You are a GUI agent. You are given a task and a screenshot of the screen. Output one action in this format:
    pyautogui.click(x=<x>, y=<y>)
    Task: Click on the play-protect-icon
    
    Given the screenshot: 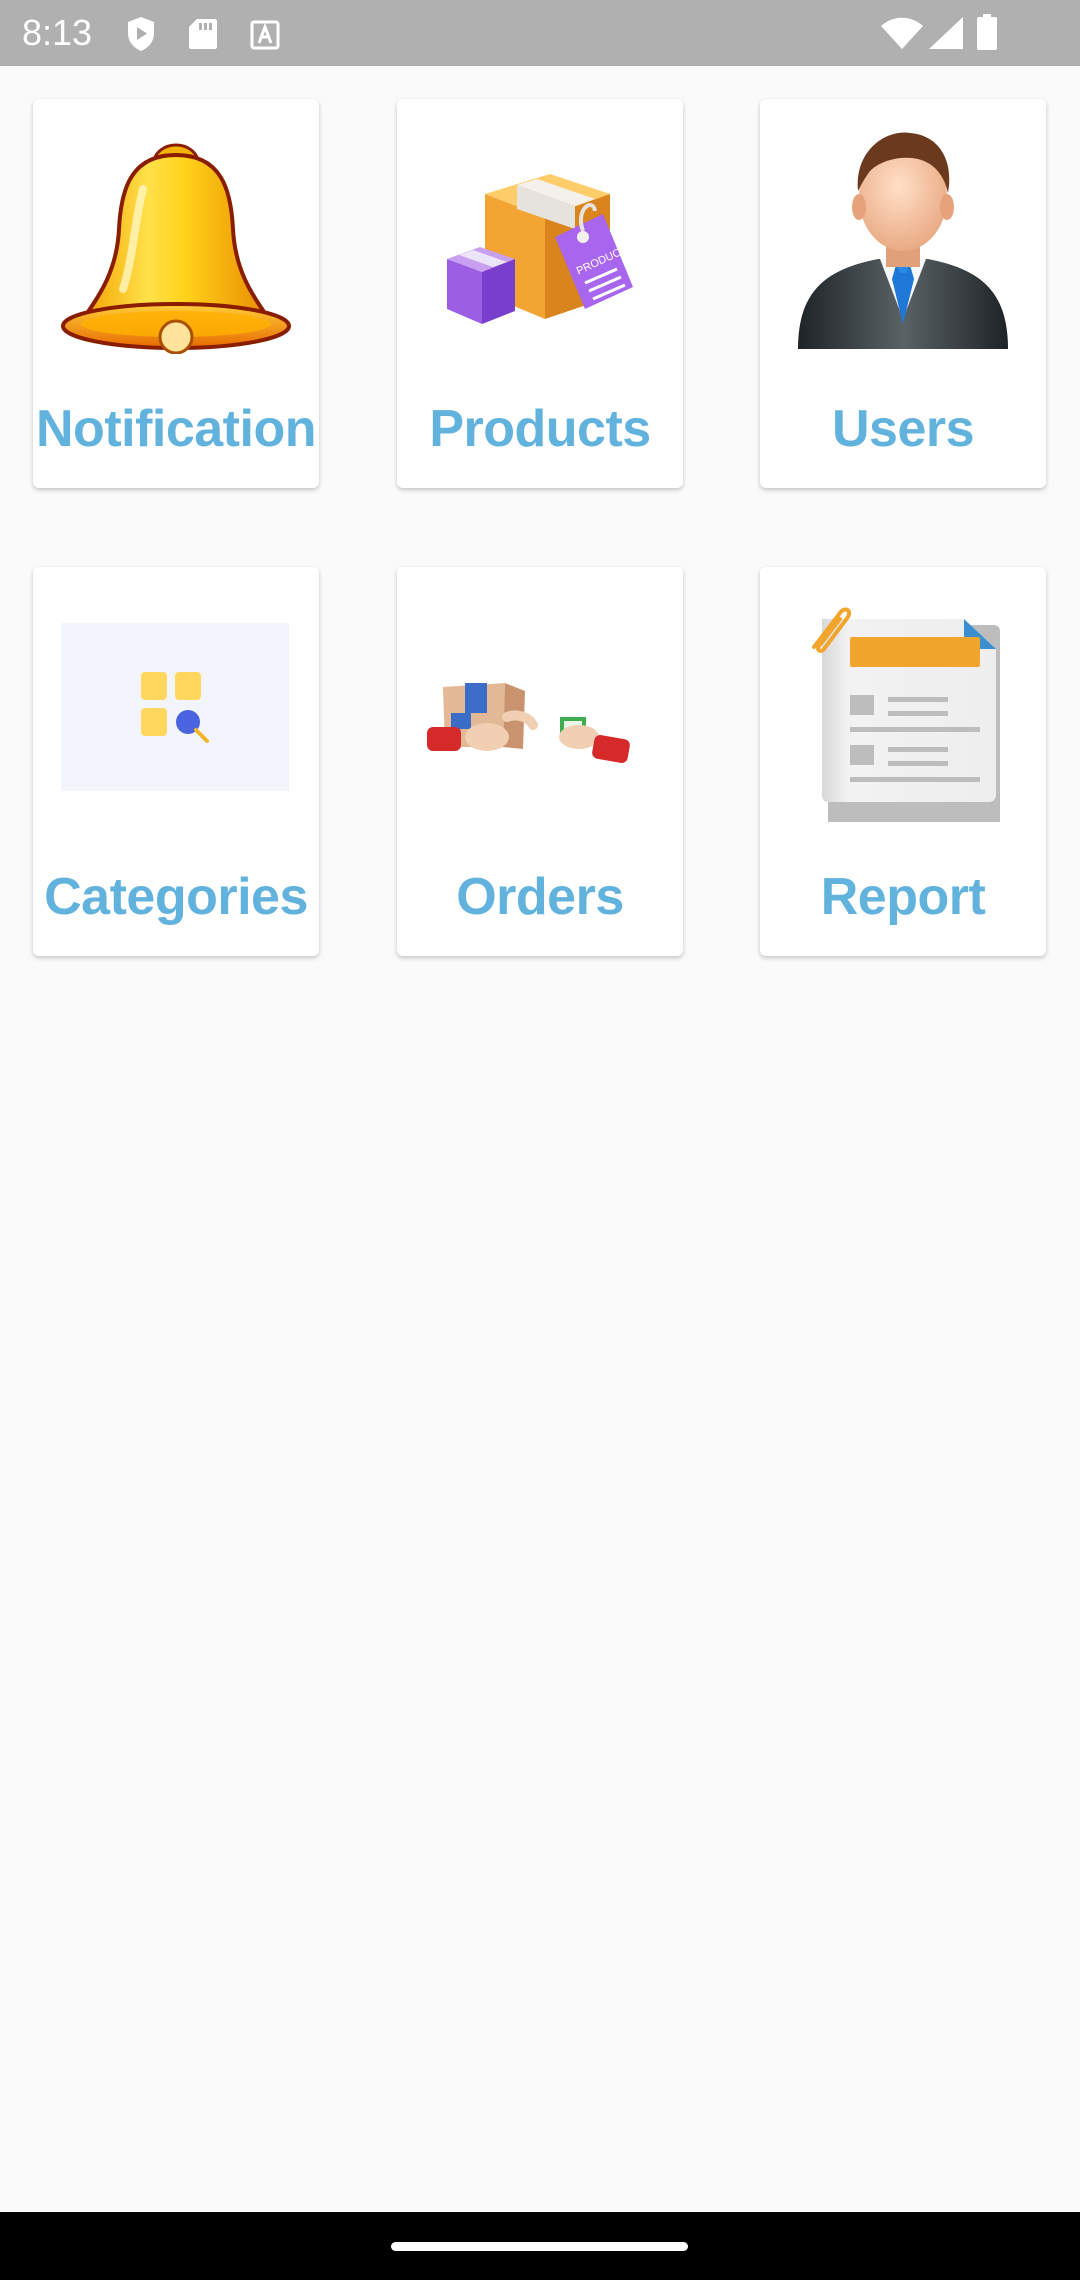 What is the action you would take?
    pyautogui.click(x=141, y=34)
    